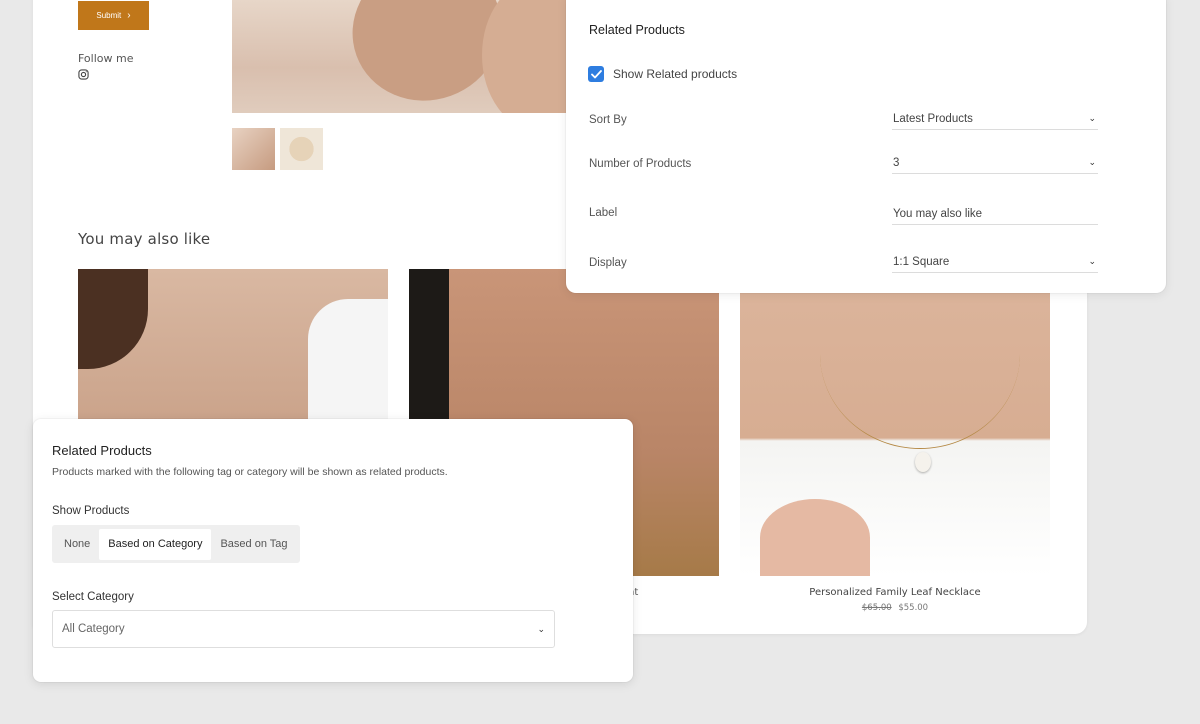 The width and height of the screenshot is (1200, 724). What do you see at coordinates (933, 118) in the screenshot?
I see `sort-by-value: Latest Products` at bounding box center [933, 118].